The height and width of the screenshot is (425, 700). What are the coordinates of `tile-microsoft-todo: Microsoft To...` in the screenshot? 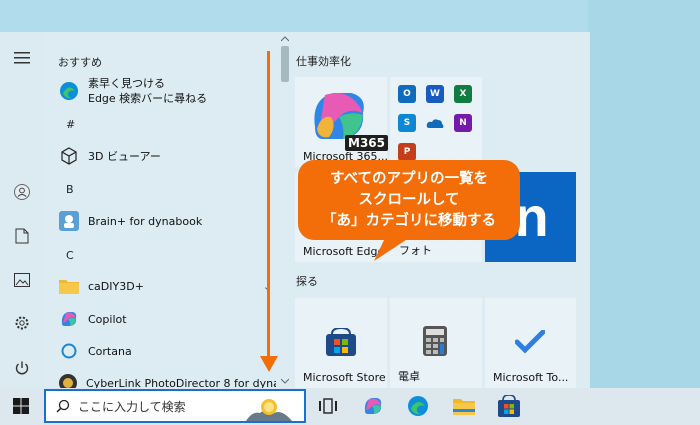 It's located at (530, 343).